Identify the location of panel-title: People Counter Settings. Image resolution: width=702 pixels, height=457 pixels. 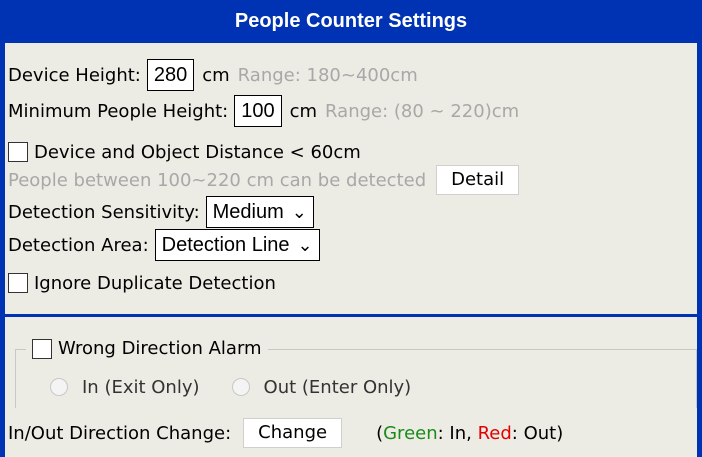
(351, 21).